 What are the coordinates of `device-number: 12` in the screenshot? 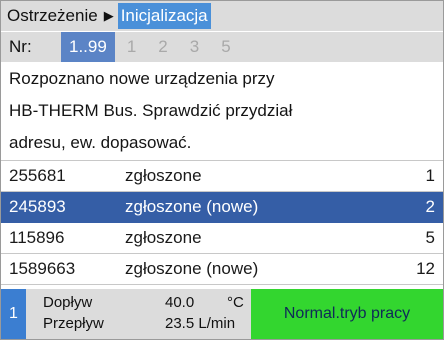 It's located at (425, 268).